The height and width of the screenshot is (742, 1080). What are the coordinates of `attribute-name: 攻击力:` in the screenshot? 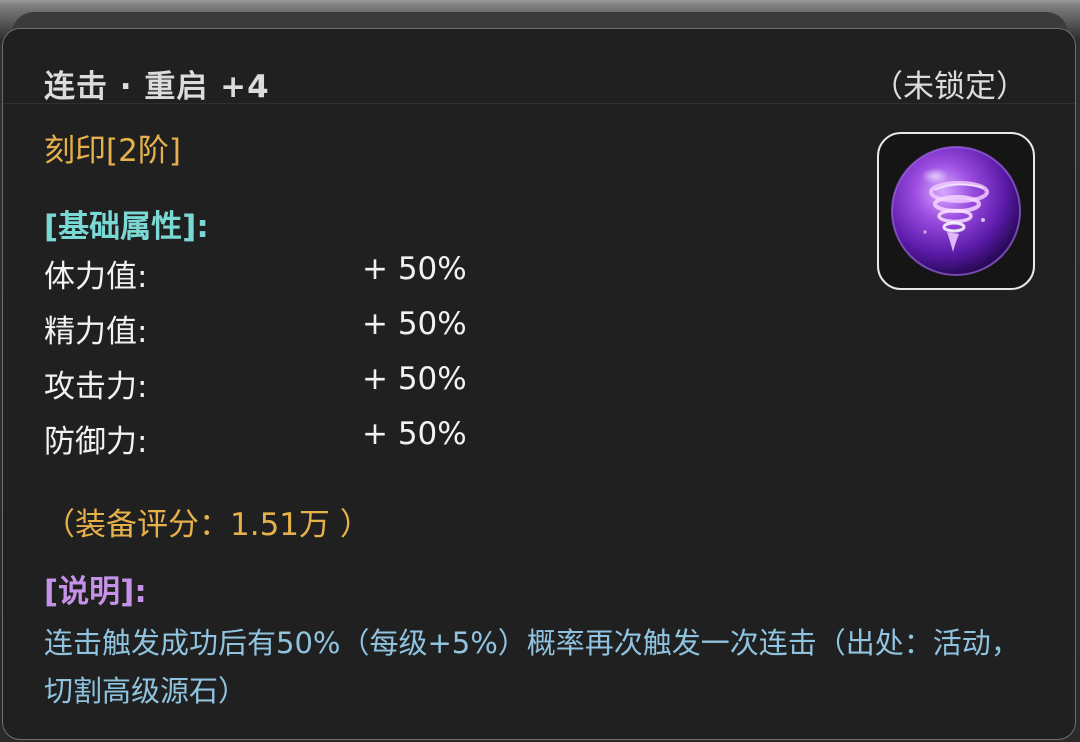 It's located at (96, 387).